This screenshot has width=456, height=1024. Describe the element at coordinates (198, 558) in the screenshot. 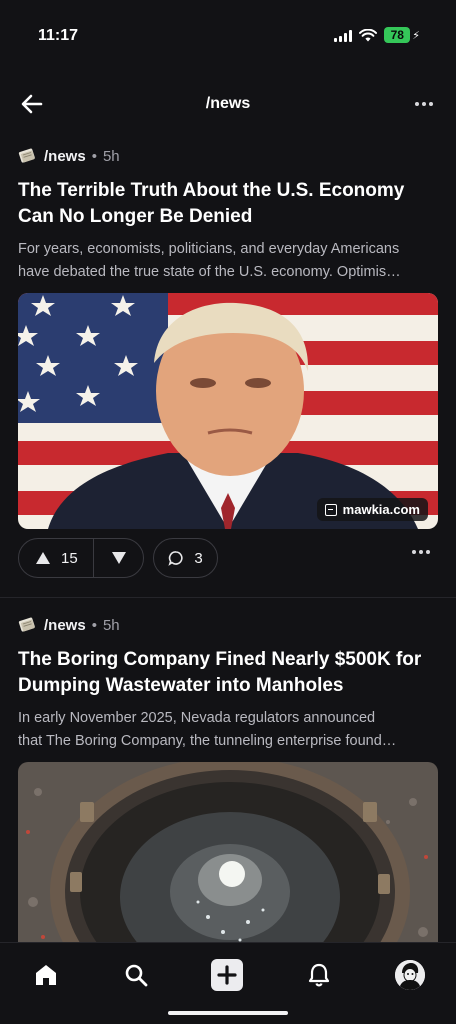

I see `comment-count: 3` at that location.